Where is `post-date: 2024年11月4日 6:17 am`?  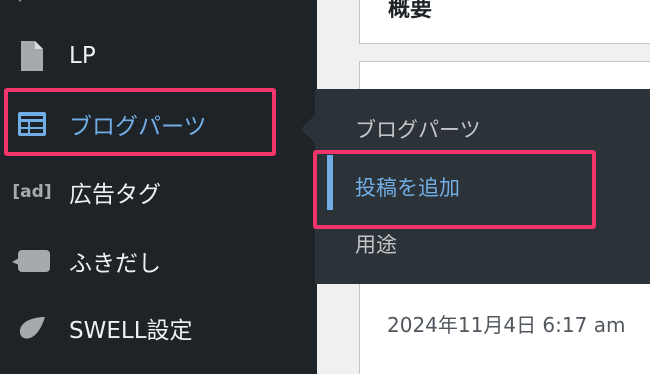
post-date: 2024年11月4日 6:17 am is located at coordinates (506, 325).